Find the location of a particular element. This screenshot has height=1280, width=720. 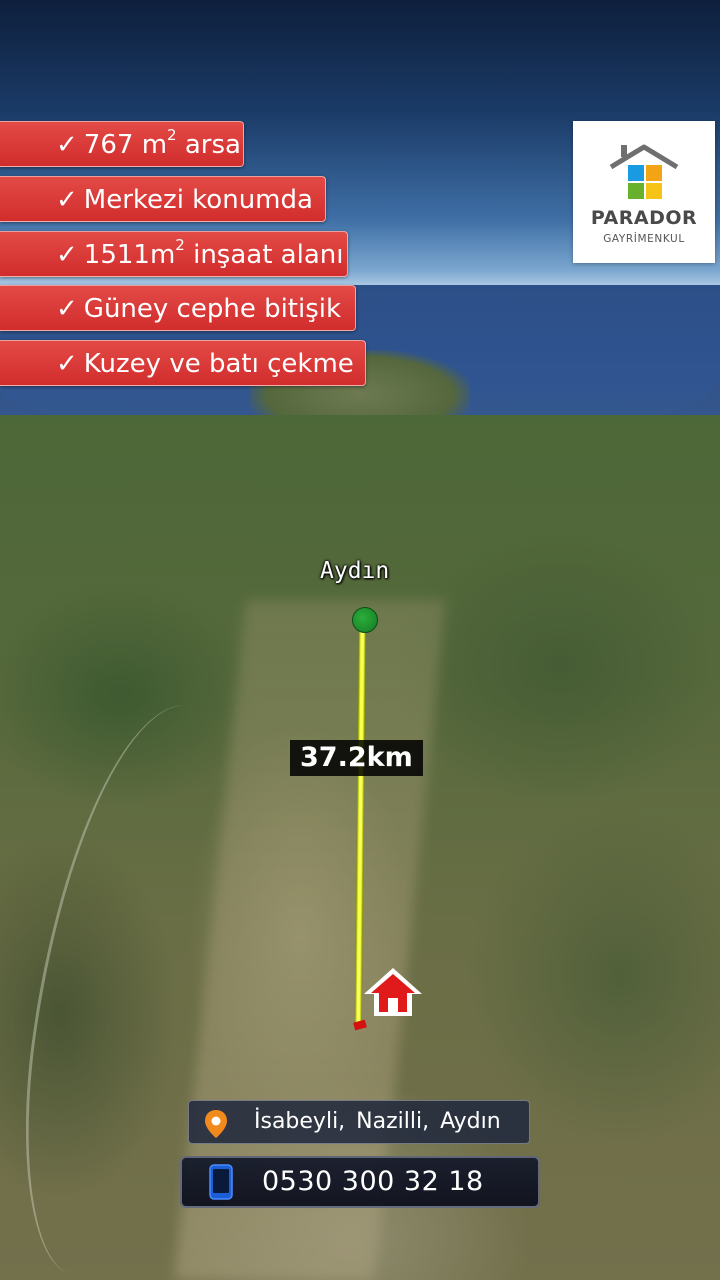

phone-number: 0530 300 32 18 is located at coordinates (373, 1182).